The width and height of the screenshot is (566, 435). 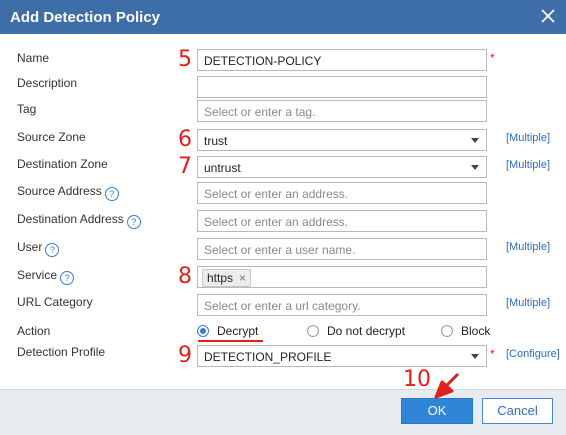 I want to click on destination-address-label: Destination Address?, so click(x=79, y=220).